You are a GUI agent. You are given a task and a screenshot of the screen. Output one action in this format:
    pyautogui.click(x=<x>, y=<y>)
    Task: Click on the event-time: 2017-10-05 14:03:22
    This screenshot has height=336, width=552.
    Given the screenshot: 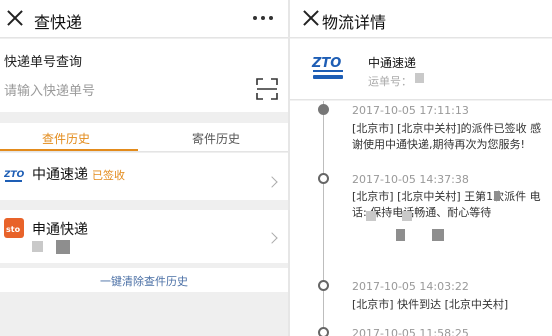 What is the action you would take?
    pyautogui.click(x=410, y=286)
    